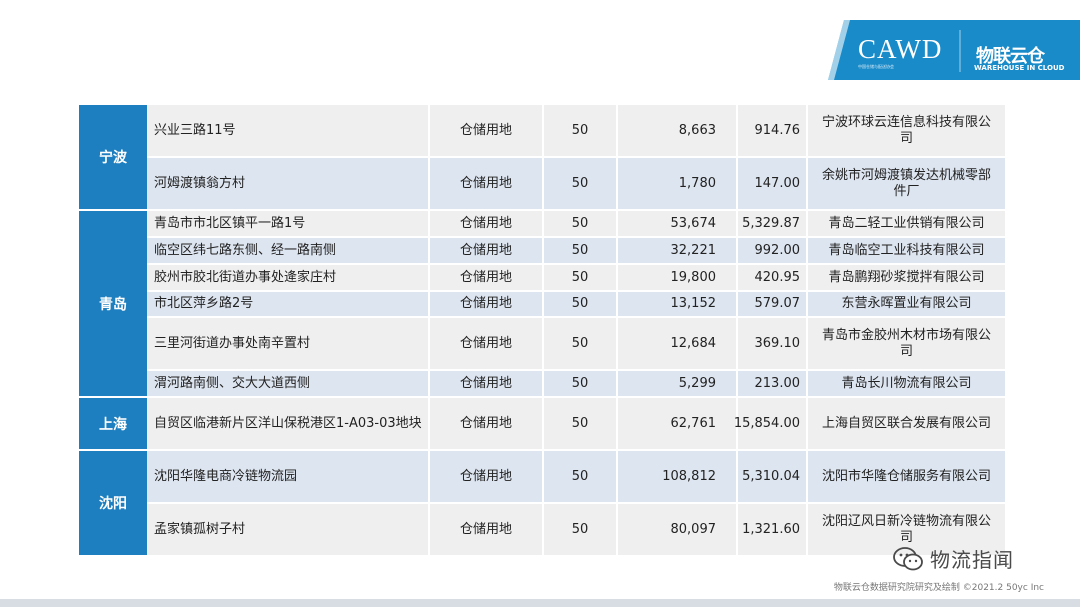 The height and width of the screenshot is (607, 1080). Describe the element at coordinates (906, 224) in the screenshot. I see `company-cell: 青岛二轻工业供销有限公司` at that location.